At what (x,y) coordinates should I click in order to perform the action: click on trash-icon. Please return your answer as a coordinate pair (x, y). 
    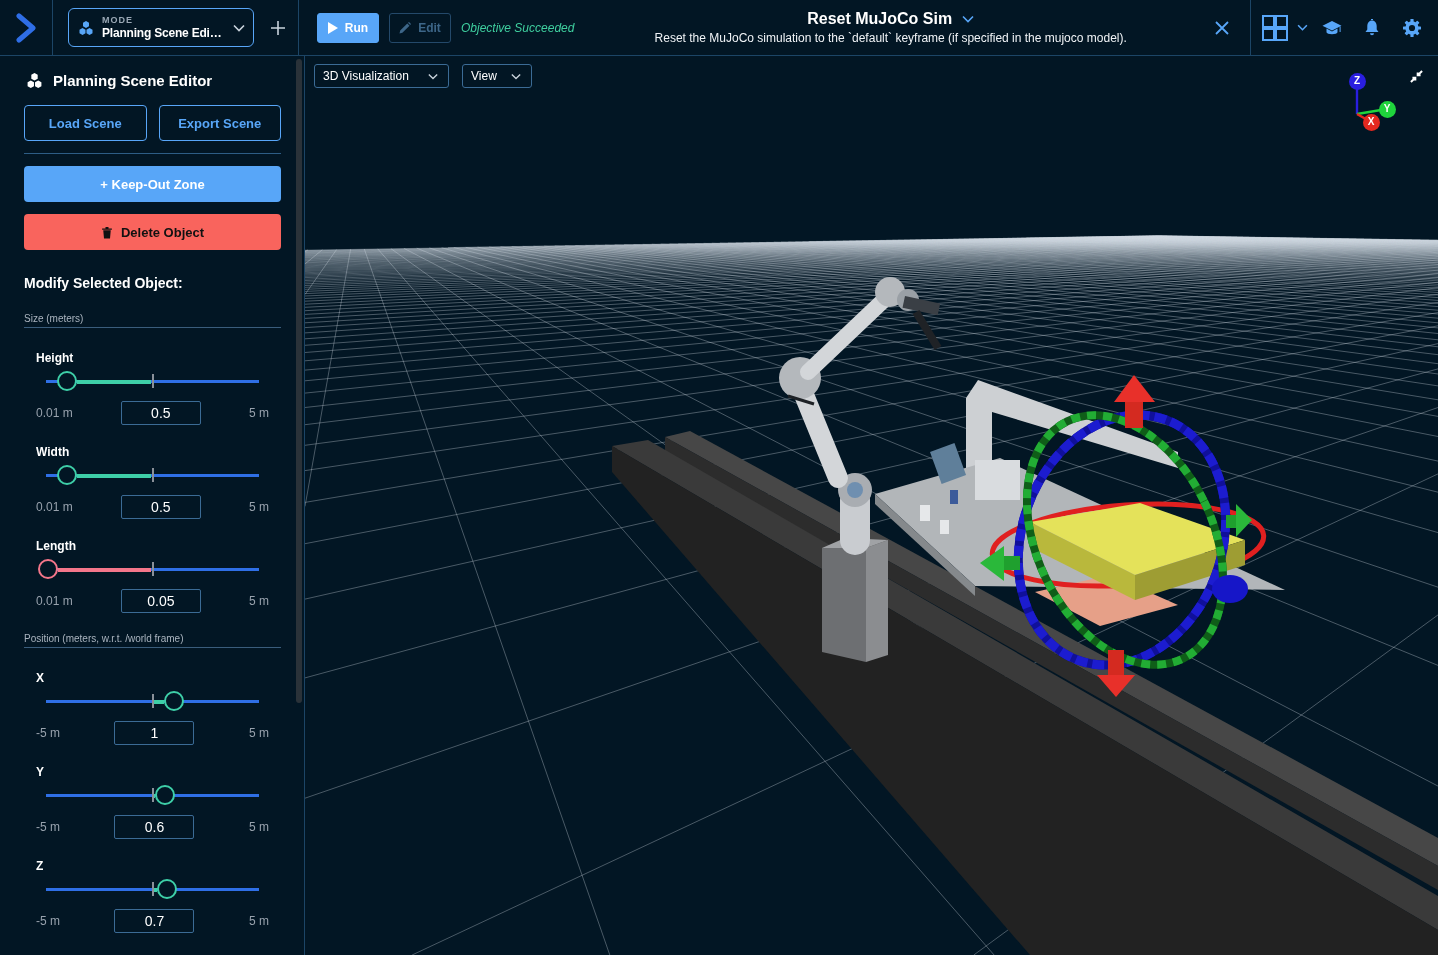
    Looking at the image, I should click on (106, 232).